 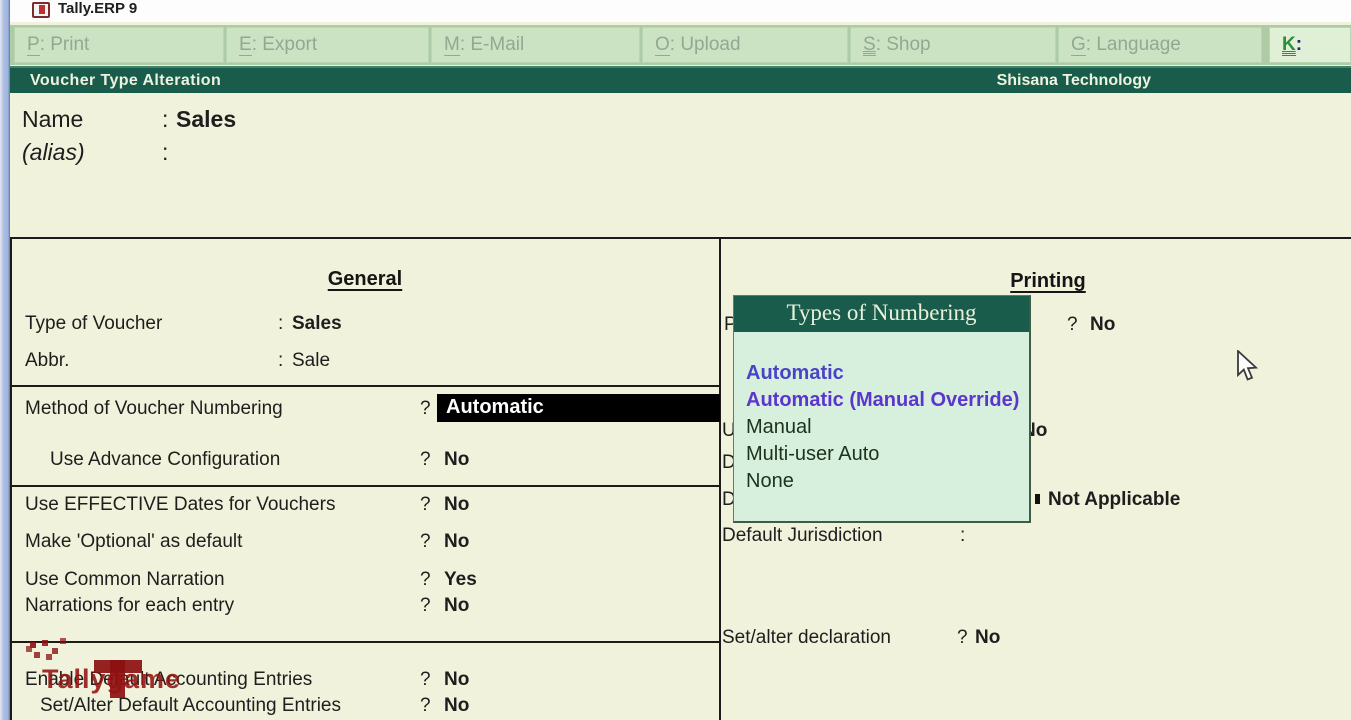 What do you see at coordinates (41, 10) in the screenshot?
I see `tally-app-icon` at bounding box center [41, 10].